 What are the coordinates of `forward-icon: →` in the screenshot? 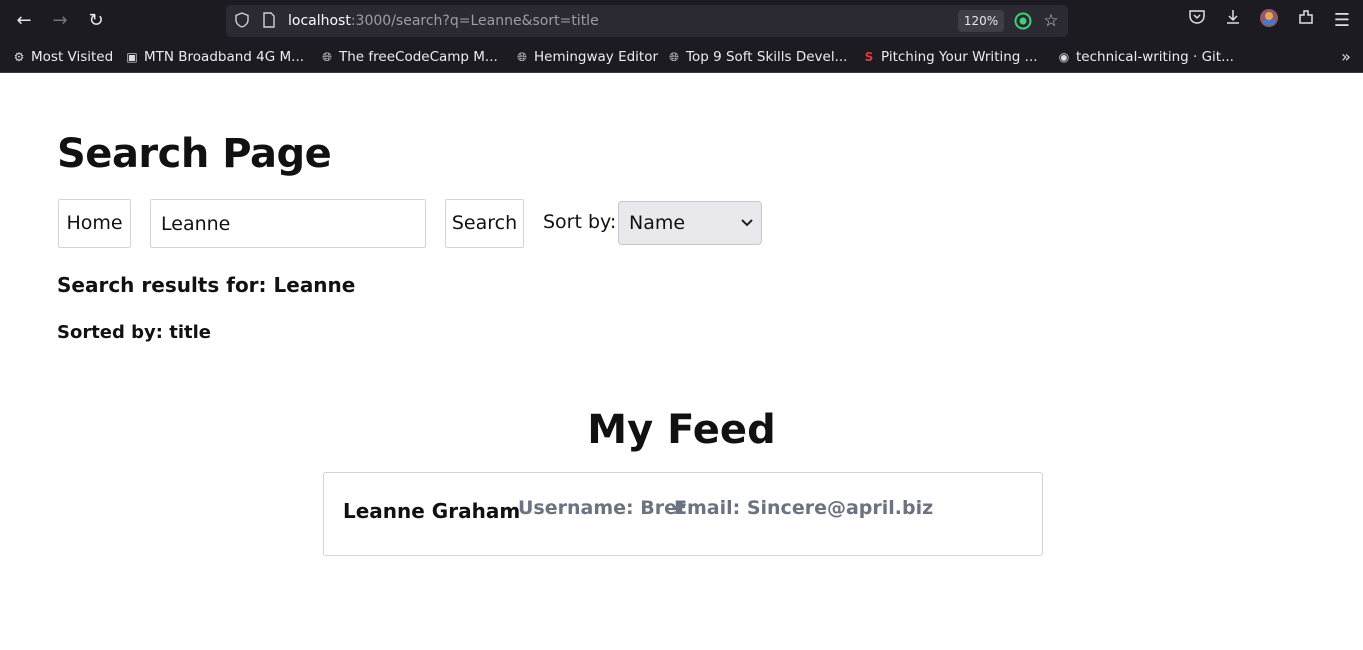 It's located at (60, 21).